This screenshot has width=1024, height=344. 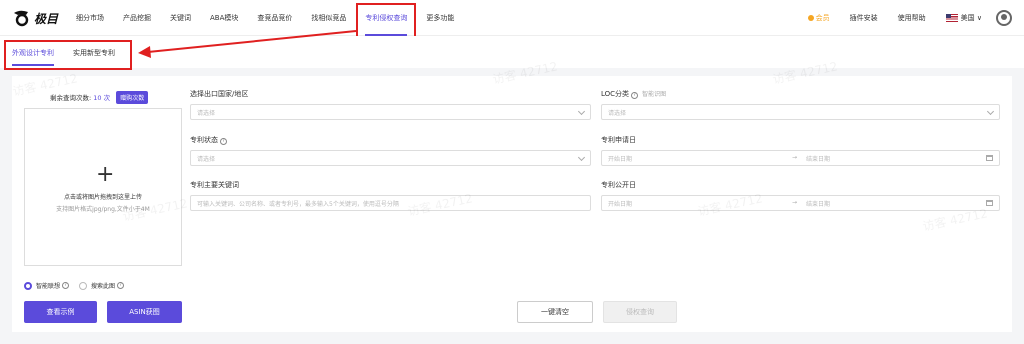 I want to click on country-placeholder: 请选择, so click(x=206, y=113).